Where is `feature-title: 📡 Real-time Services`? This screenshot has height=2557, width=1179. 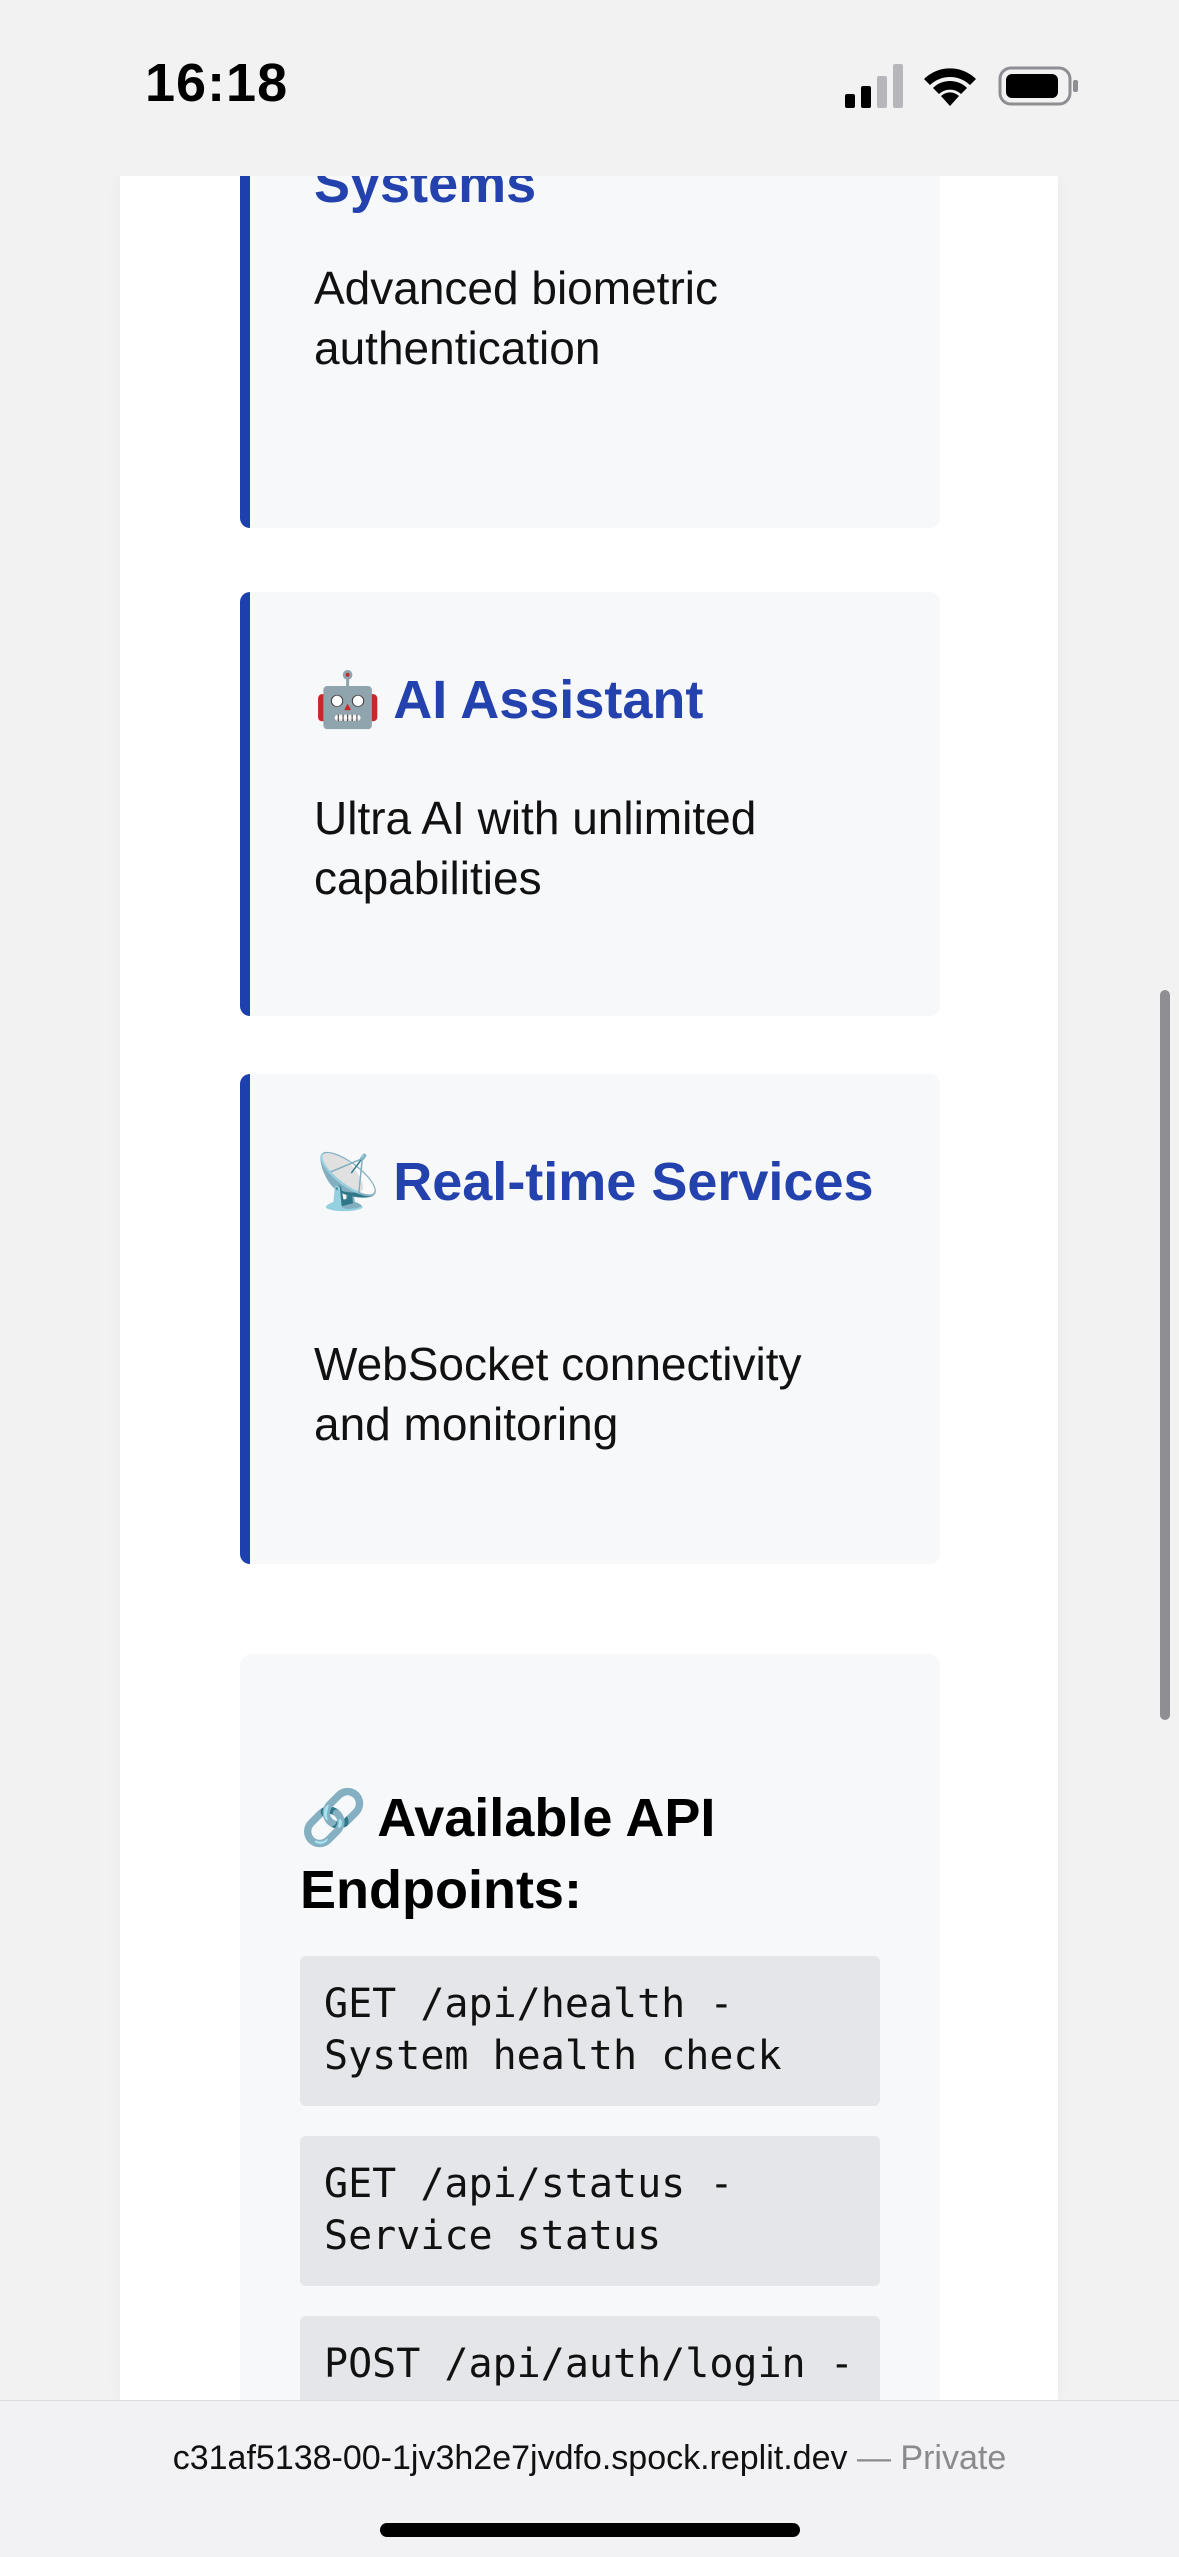
feature-title: 📡 Real-time Services is located at coordinates (594, 1182).